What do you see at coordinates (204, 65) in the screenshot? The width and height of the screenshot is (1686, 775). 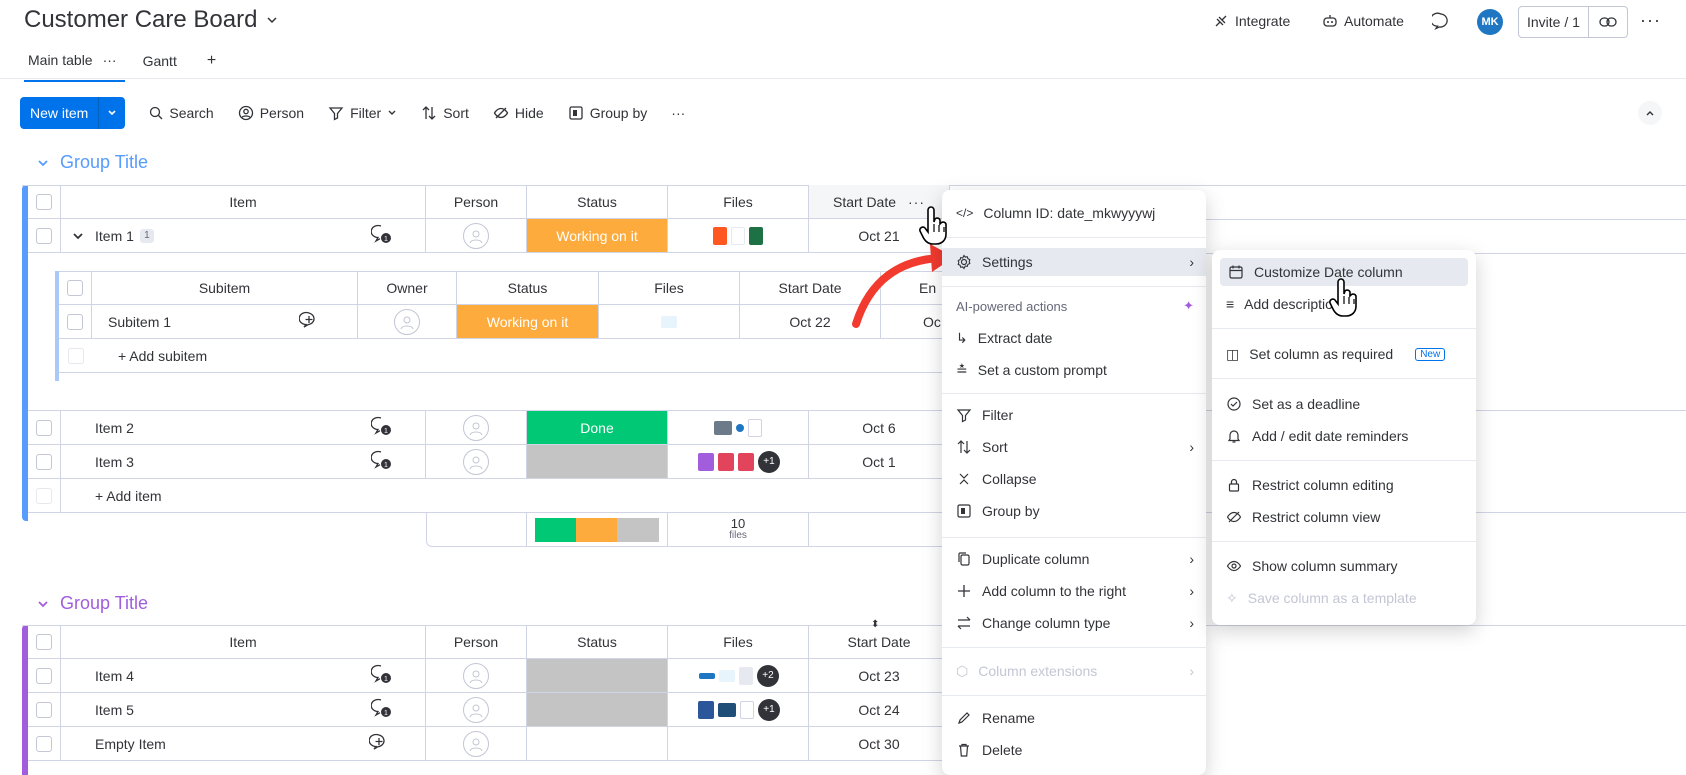 I see `add-view-button: +` at bounding box center [204, 65].